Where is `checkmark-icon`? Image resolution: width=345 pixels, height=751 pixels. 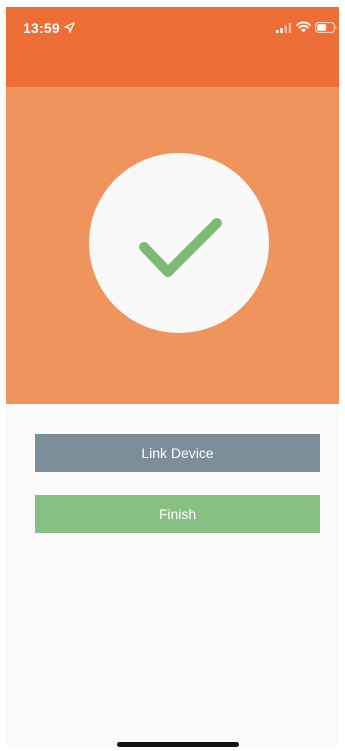 checkmark-icon is located at coordinates (180, 247).